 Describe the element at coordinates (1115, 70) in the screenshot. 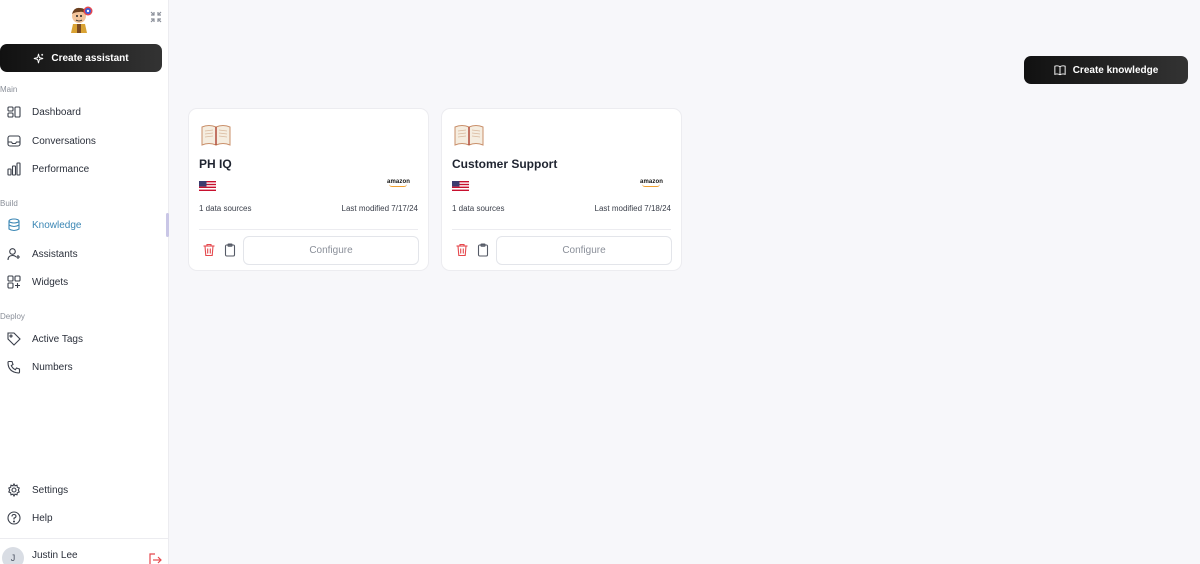

I see `create-knowledge-label: Create knowledge` at that location.